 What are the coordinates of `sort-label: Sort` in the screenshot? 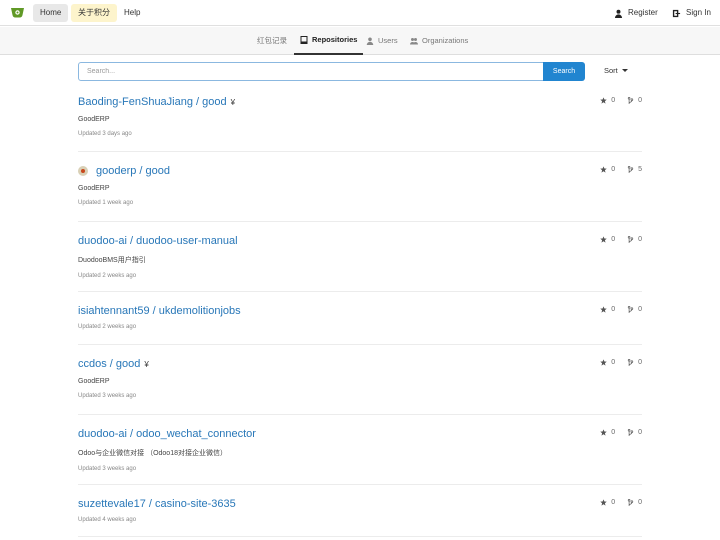 It's located at (611, 70).